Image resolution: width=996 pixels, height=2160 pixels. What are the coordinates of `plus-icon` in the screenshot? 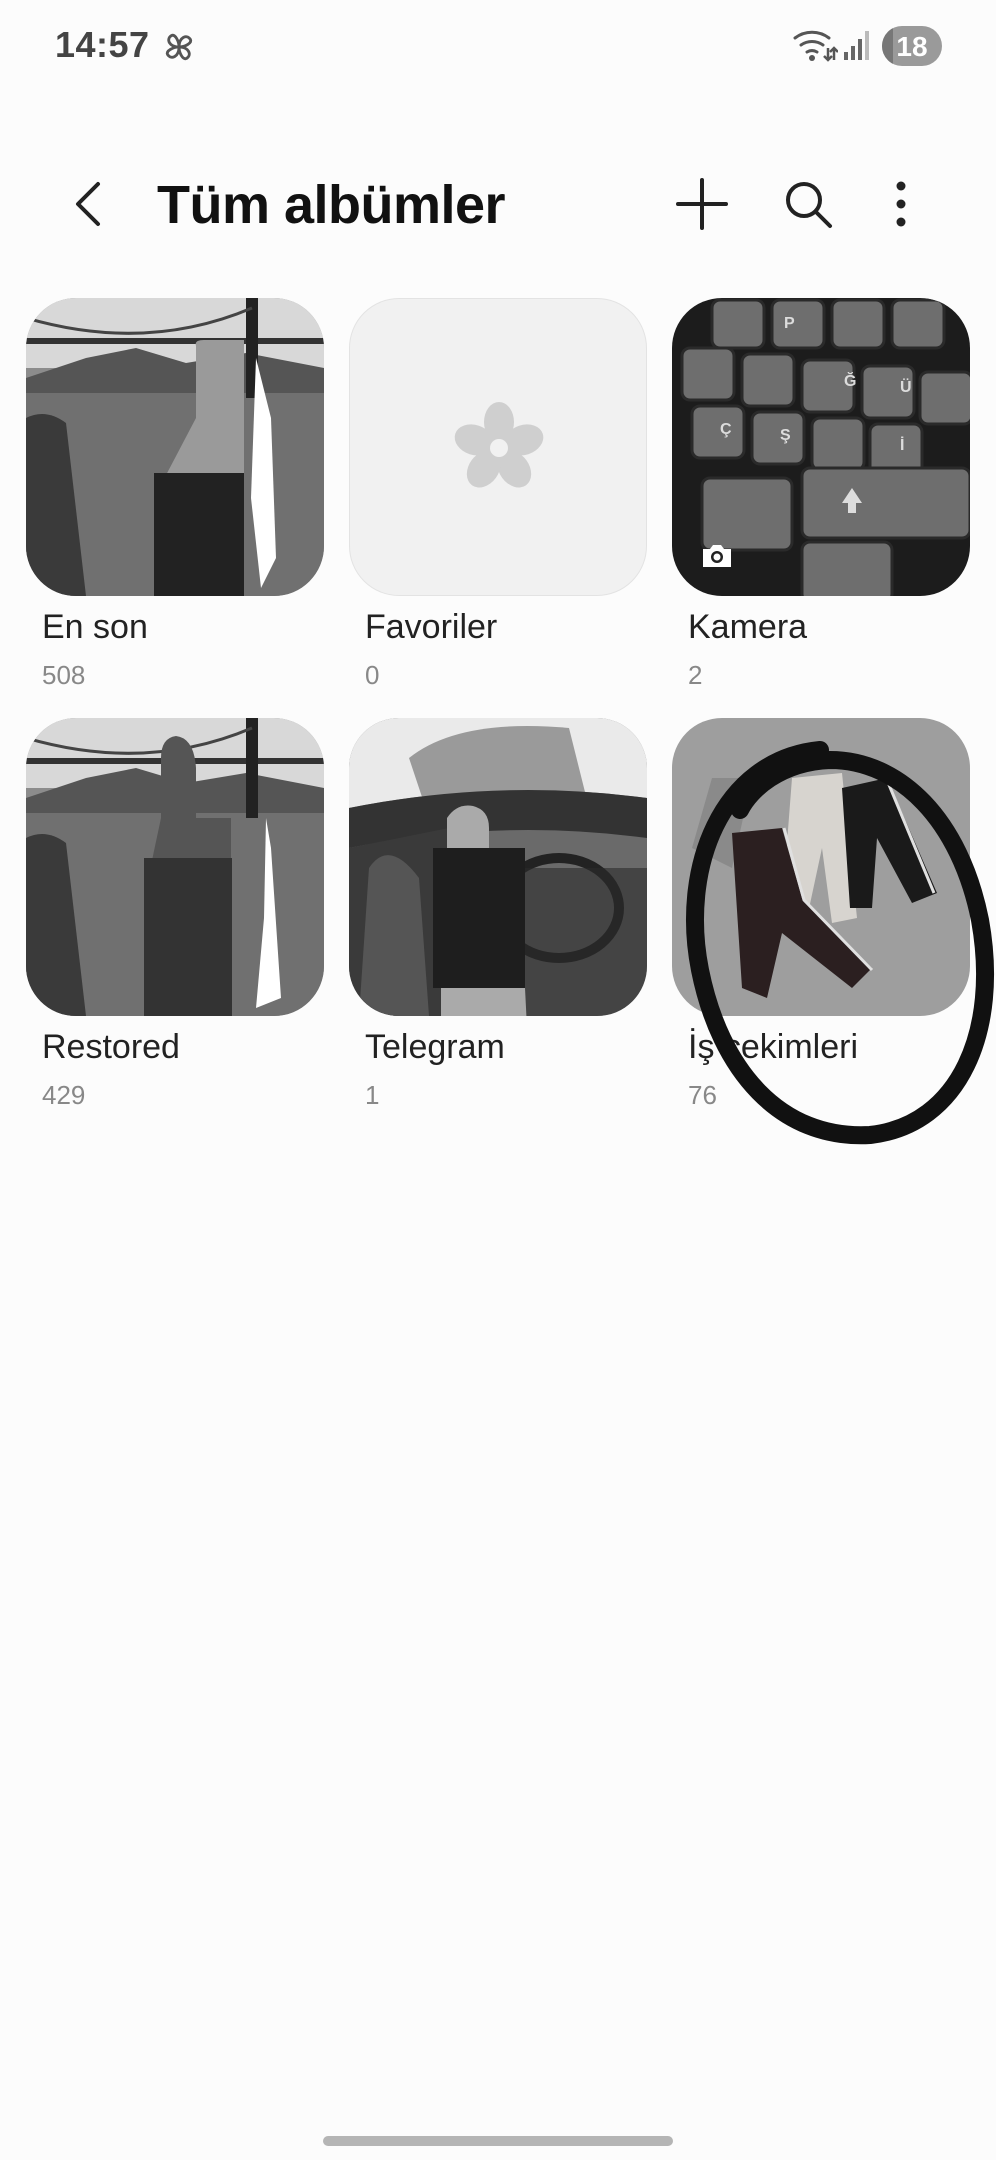 It's located at (702, 204).